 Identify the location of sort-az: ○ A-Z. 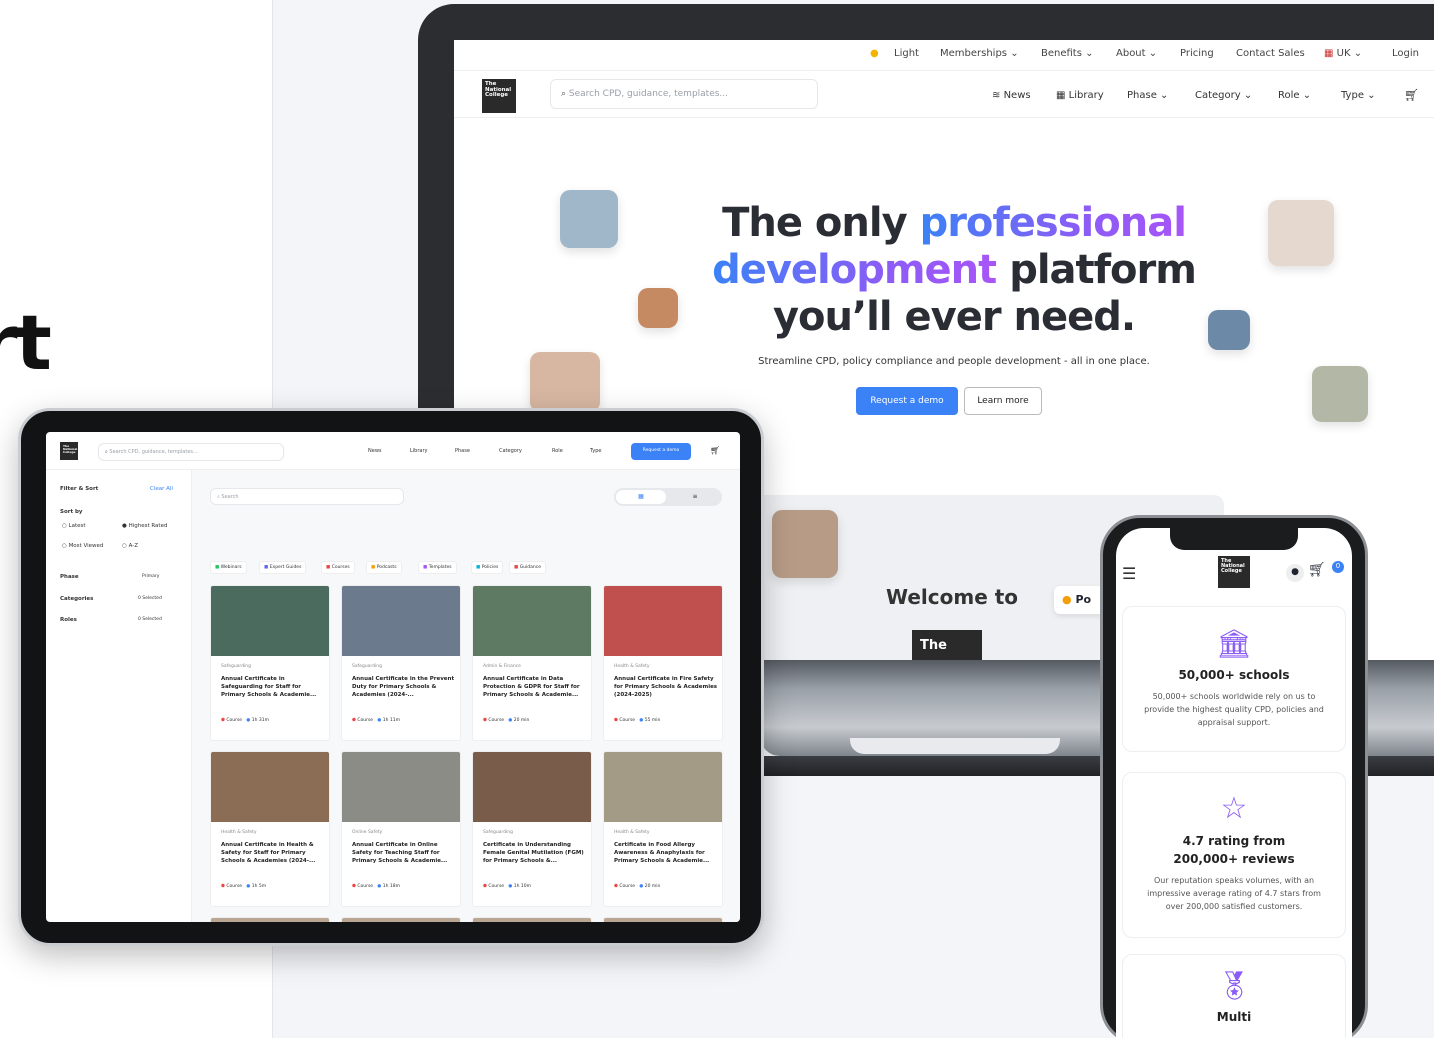
(130, 546).